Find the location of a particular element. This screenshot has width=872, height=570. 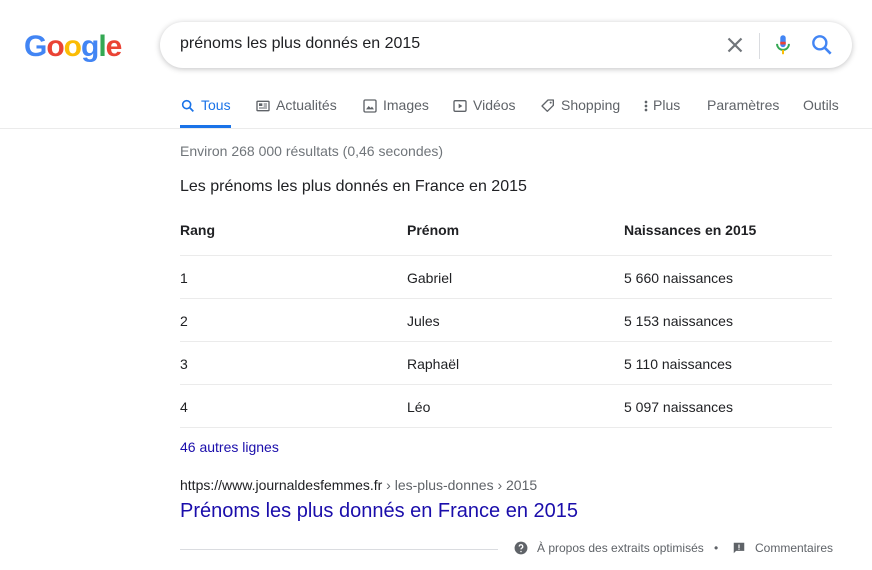

table-cell: Jules is located at coordinates (423, 321).